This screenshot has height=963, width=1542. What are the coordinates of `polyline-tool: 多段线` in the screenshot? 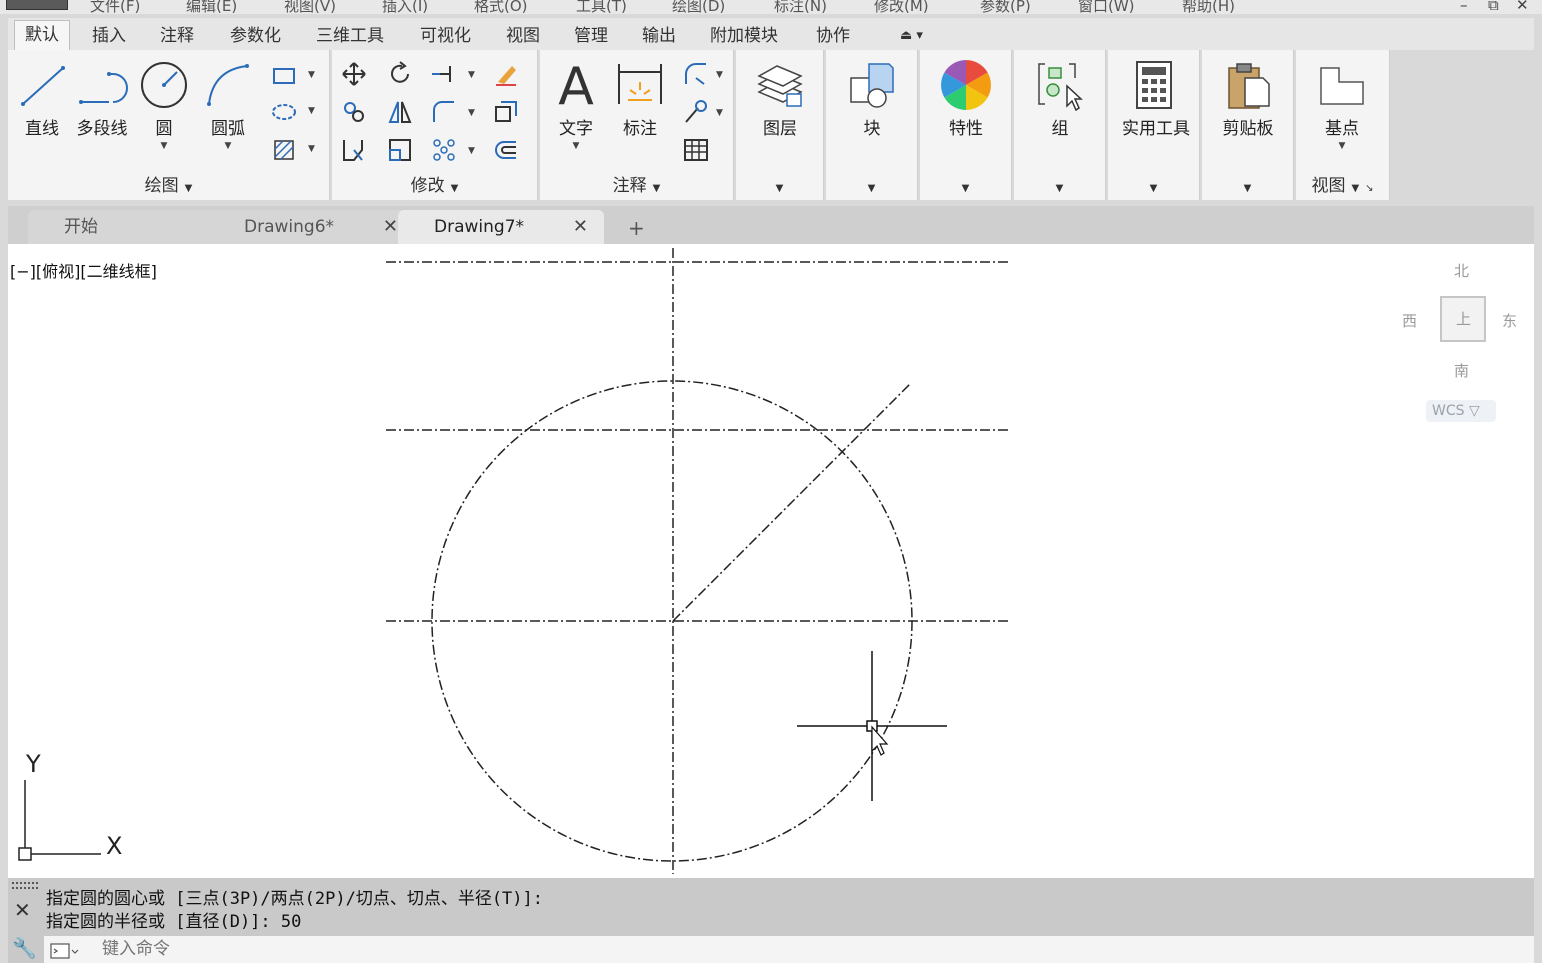 It's located at (102, 98).